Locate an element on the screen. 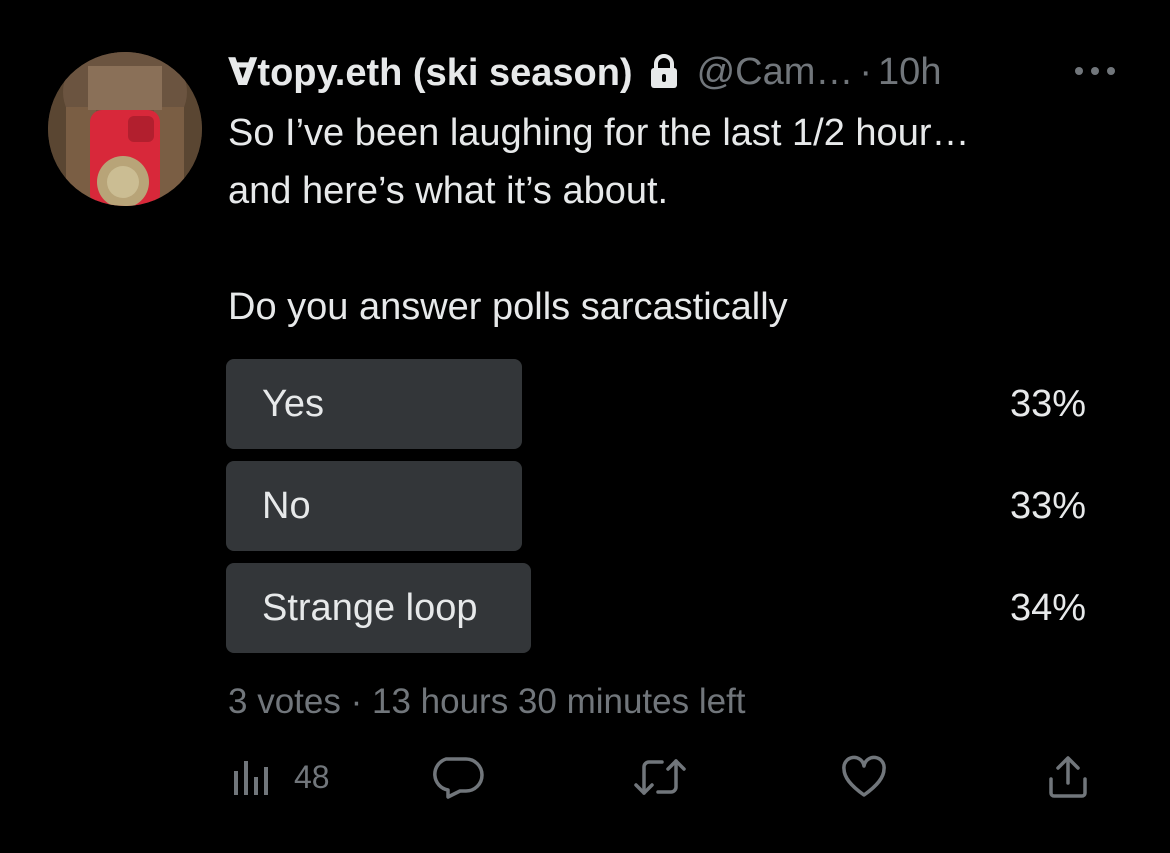  retweet-button is located at coordinates (660, 777).